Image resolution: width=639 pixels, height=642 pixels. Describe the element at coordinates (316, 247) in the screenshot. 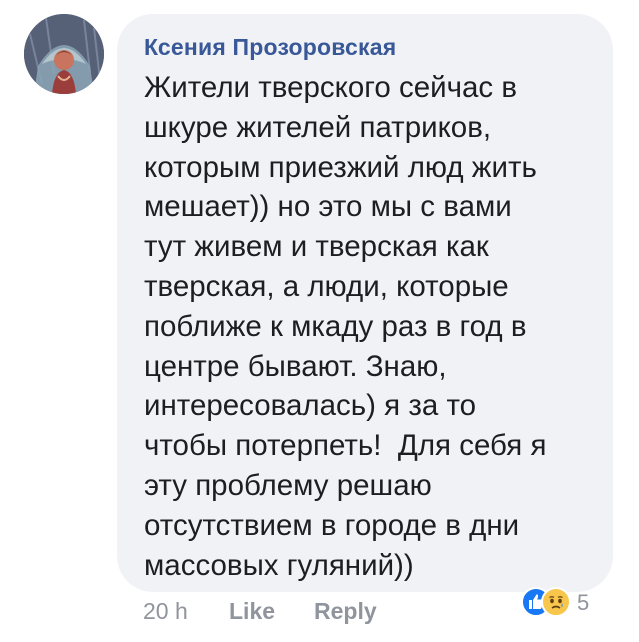

I see `comment-line: тут живем и тверская как` at that location.